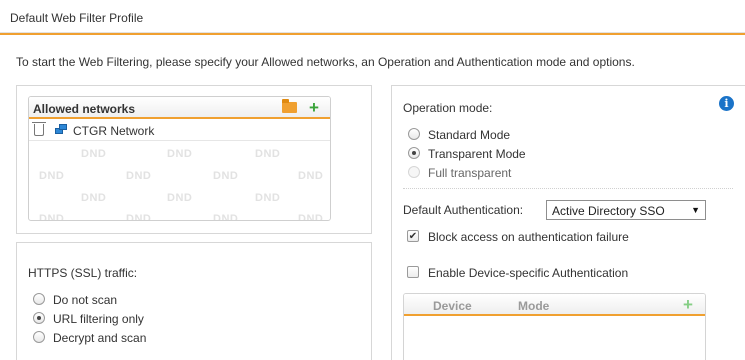 Image resolution: width=745 pixels, height=360 pixels. What do you see at coordinates (413, 272) in the screenshot?
I see `device-specific-auth-checkbox` at bounding box center [413, 272].